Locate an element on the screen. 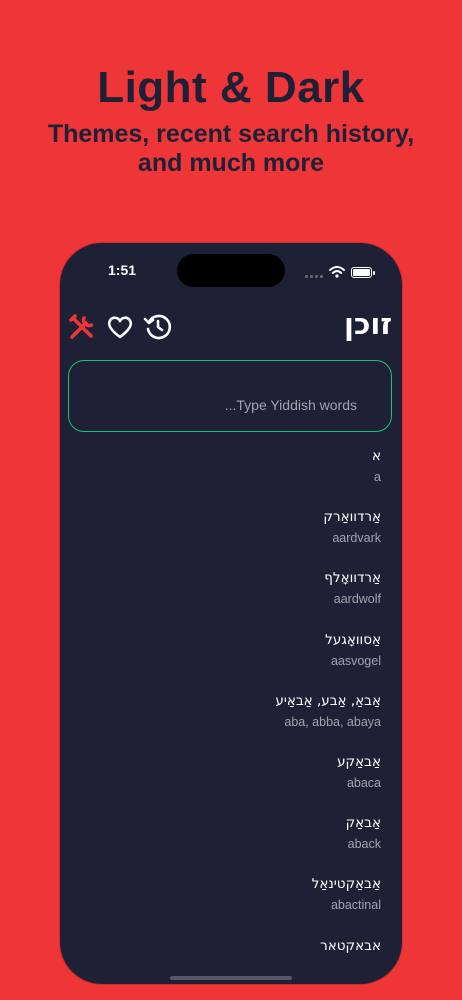 Image resolution: width=462 pixels, height=1000 pixels. heart-icon is located at coordinates (120, 327).